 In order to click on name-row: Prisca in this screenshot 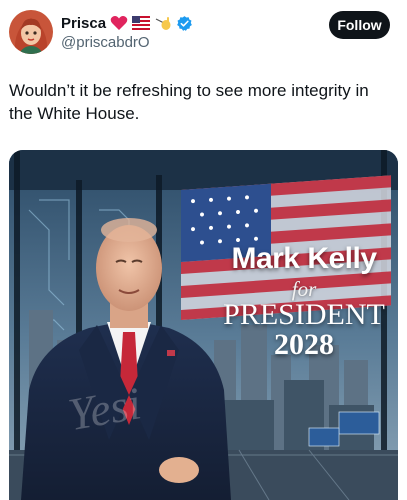, I will do `click(127, 23)`.